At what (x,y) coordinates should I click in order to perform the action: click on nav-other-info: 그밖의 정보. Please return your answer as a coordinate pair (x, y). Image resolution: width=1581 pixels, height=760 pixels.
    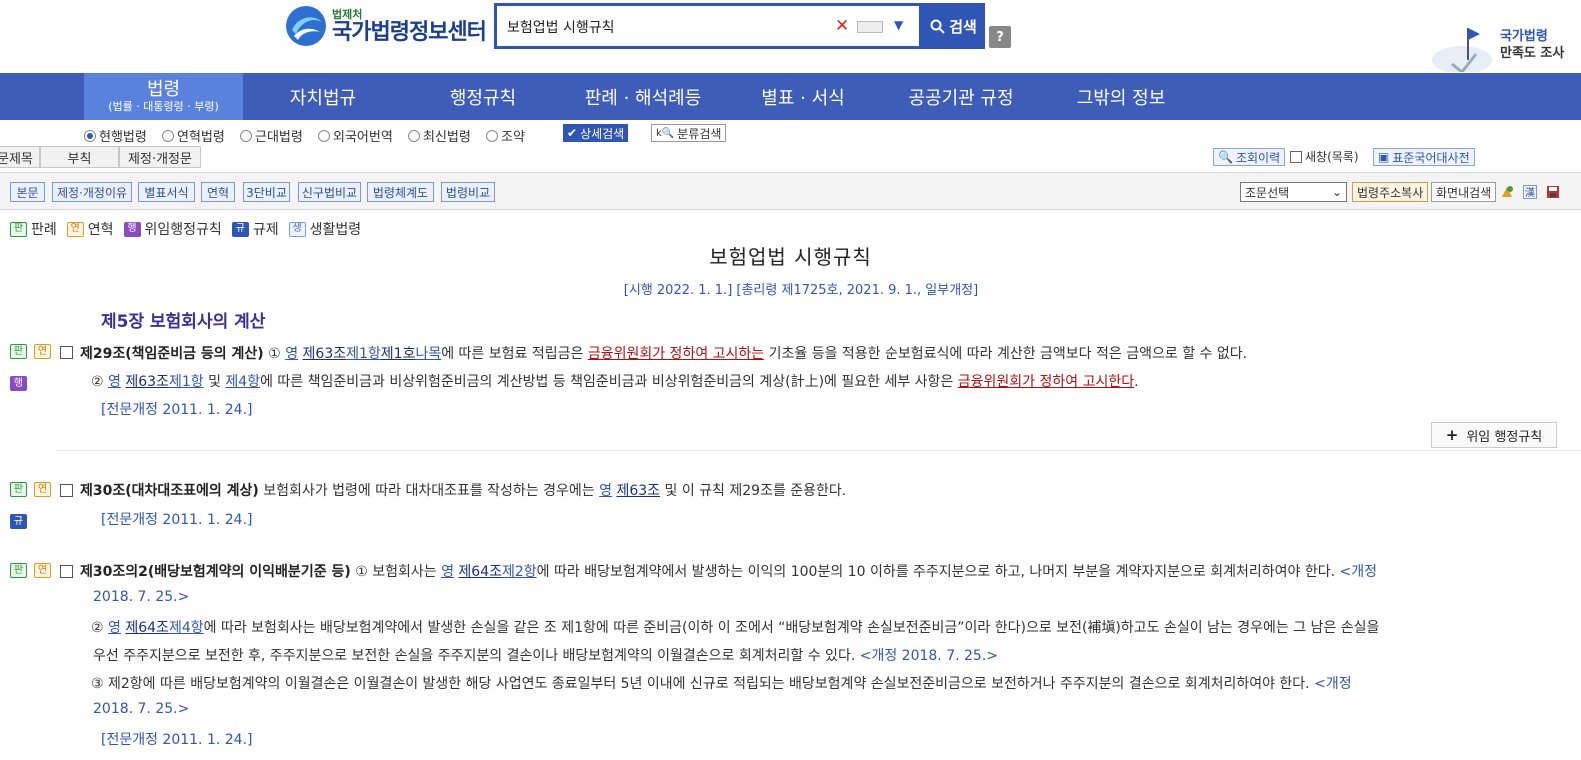
    Looking at the image, I should click on (1121, 96).